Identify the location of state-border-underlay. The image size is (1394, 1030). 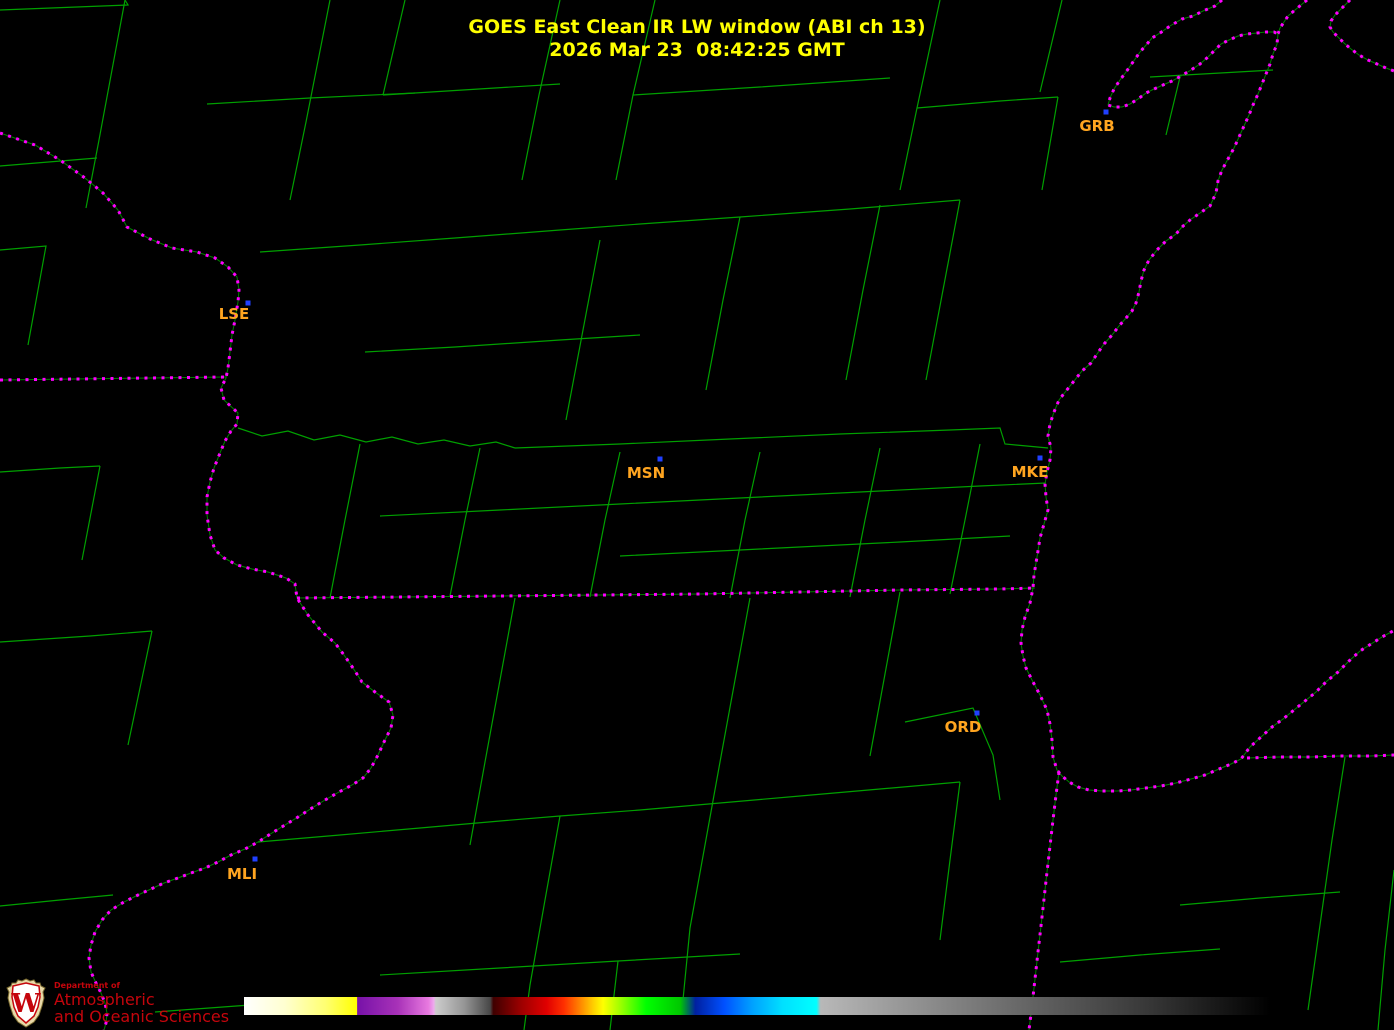
(1320, 756).